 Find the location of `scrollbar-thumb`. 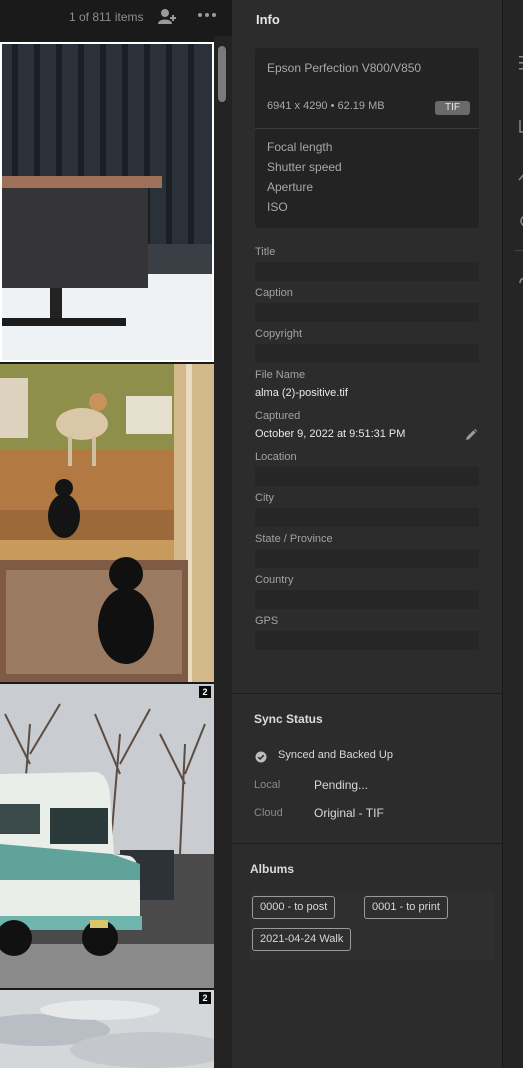

scrollbar-thumb is located at coordinates (222, 74).